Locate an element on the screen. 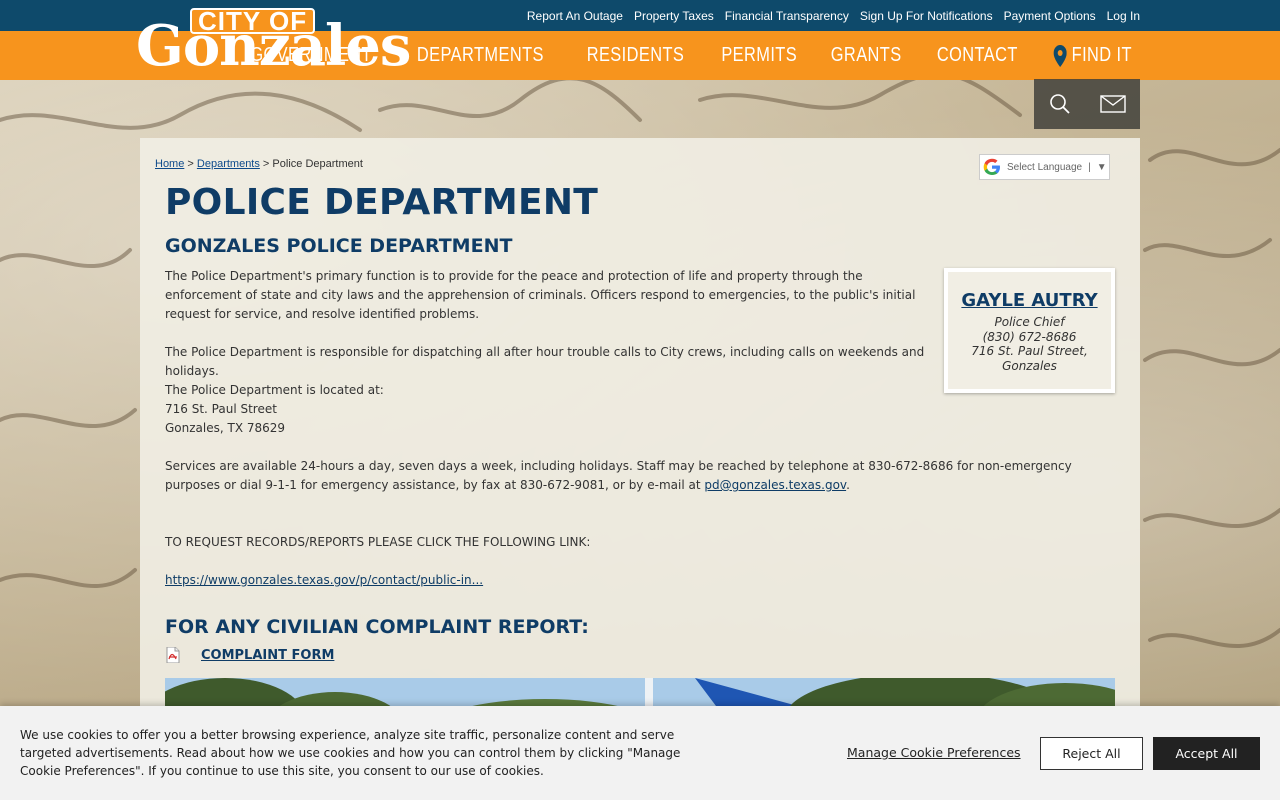 This screenshot has height=800, width=1280. search-icon is located at coordinates (1060, 104).